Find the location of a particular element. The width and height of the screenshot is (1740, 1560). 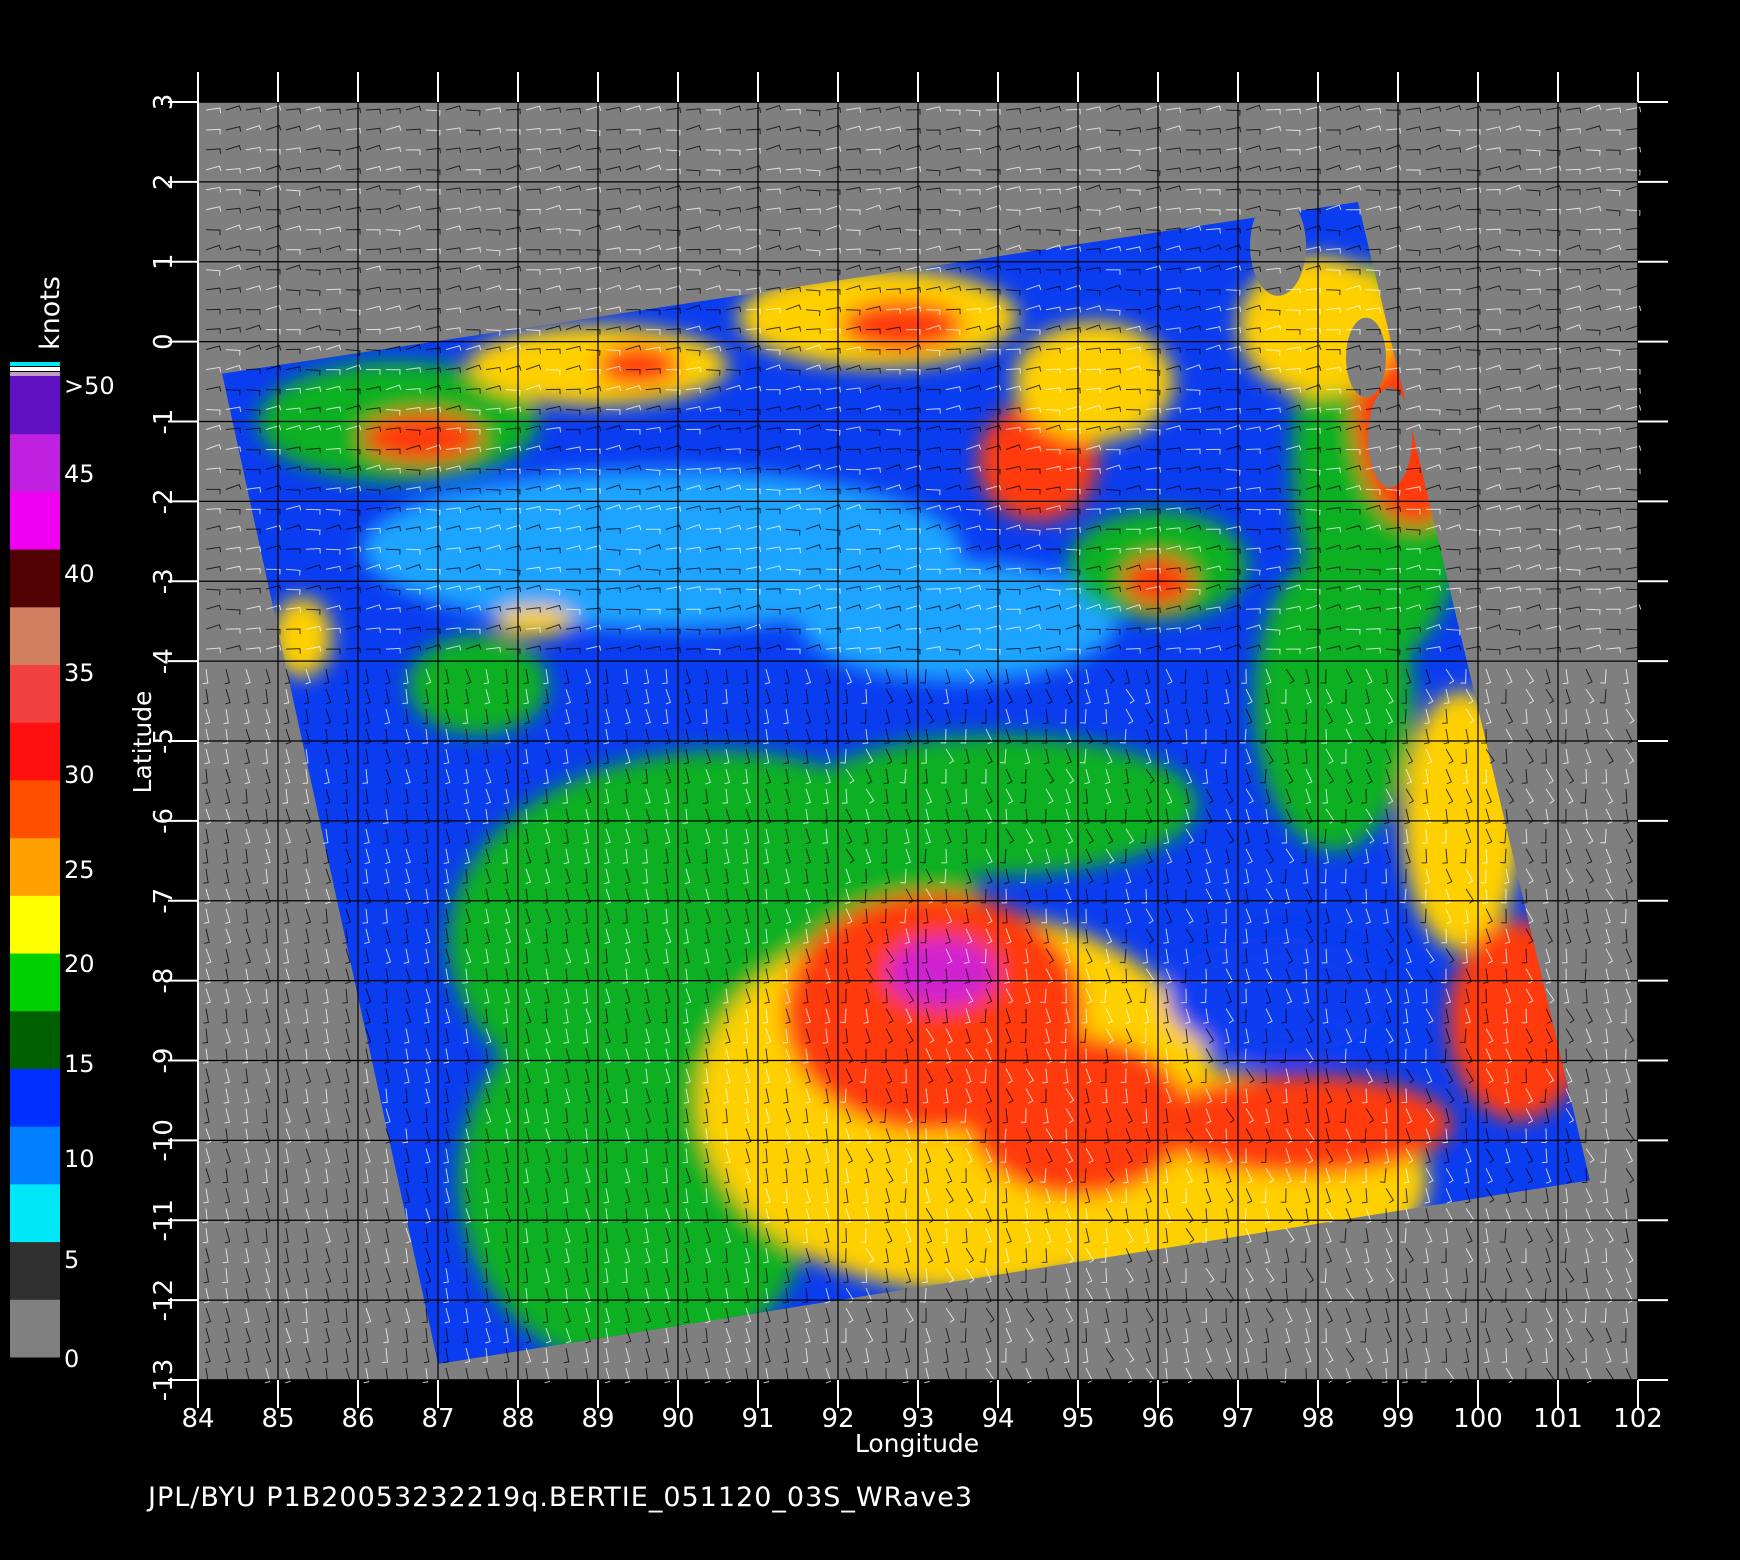

colorbar-label: 0 is located at coordinates (71, 1359).